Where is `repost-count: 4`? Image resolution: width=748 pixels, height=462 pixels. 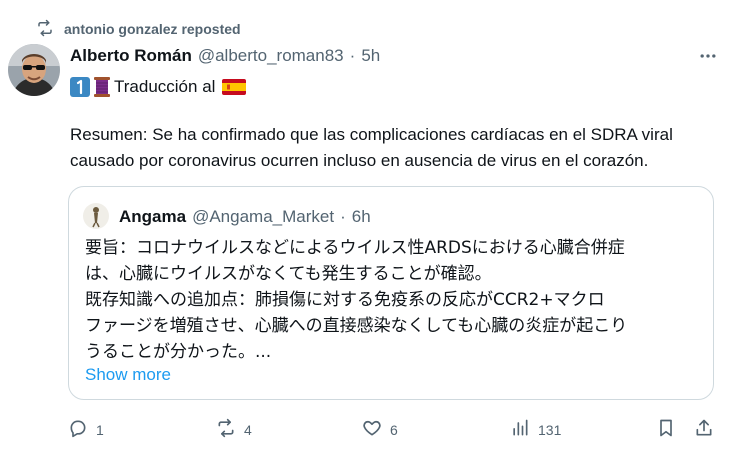 repost-count: 4 is located at coordinates (248, 429).